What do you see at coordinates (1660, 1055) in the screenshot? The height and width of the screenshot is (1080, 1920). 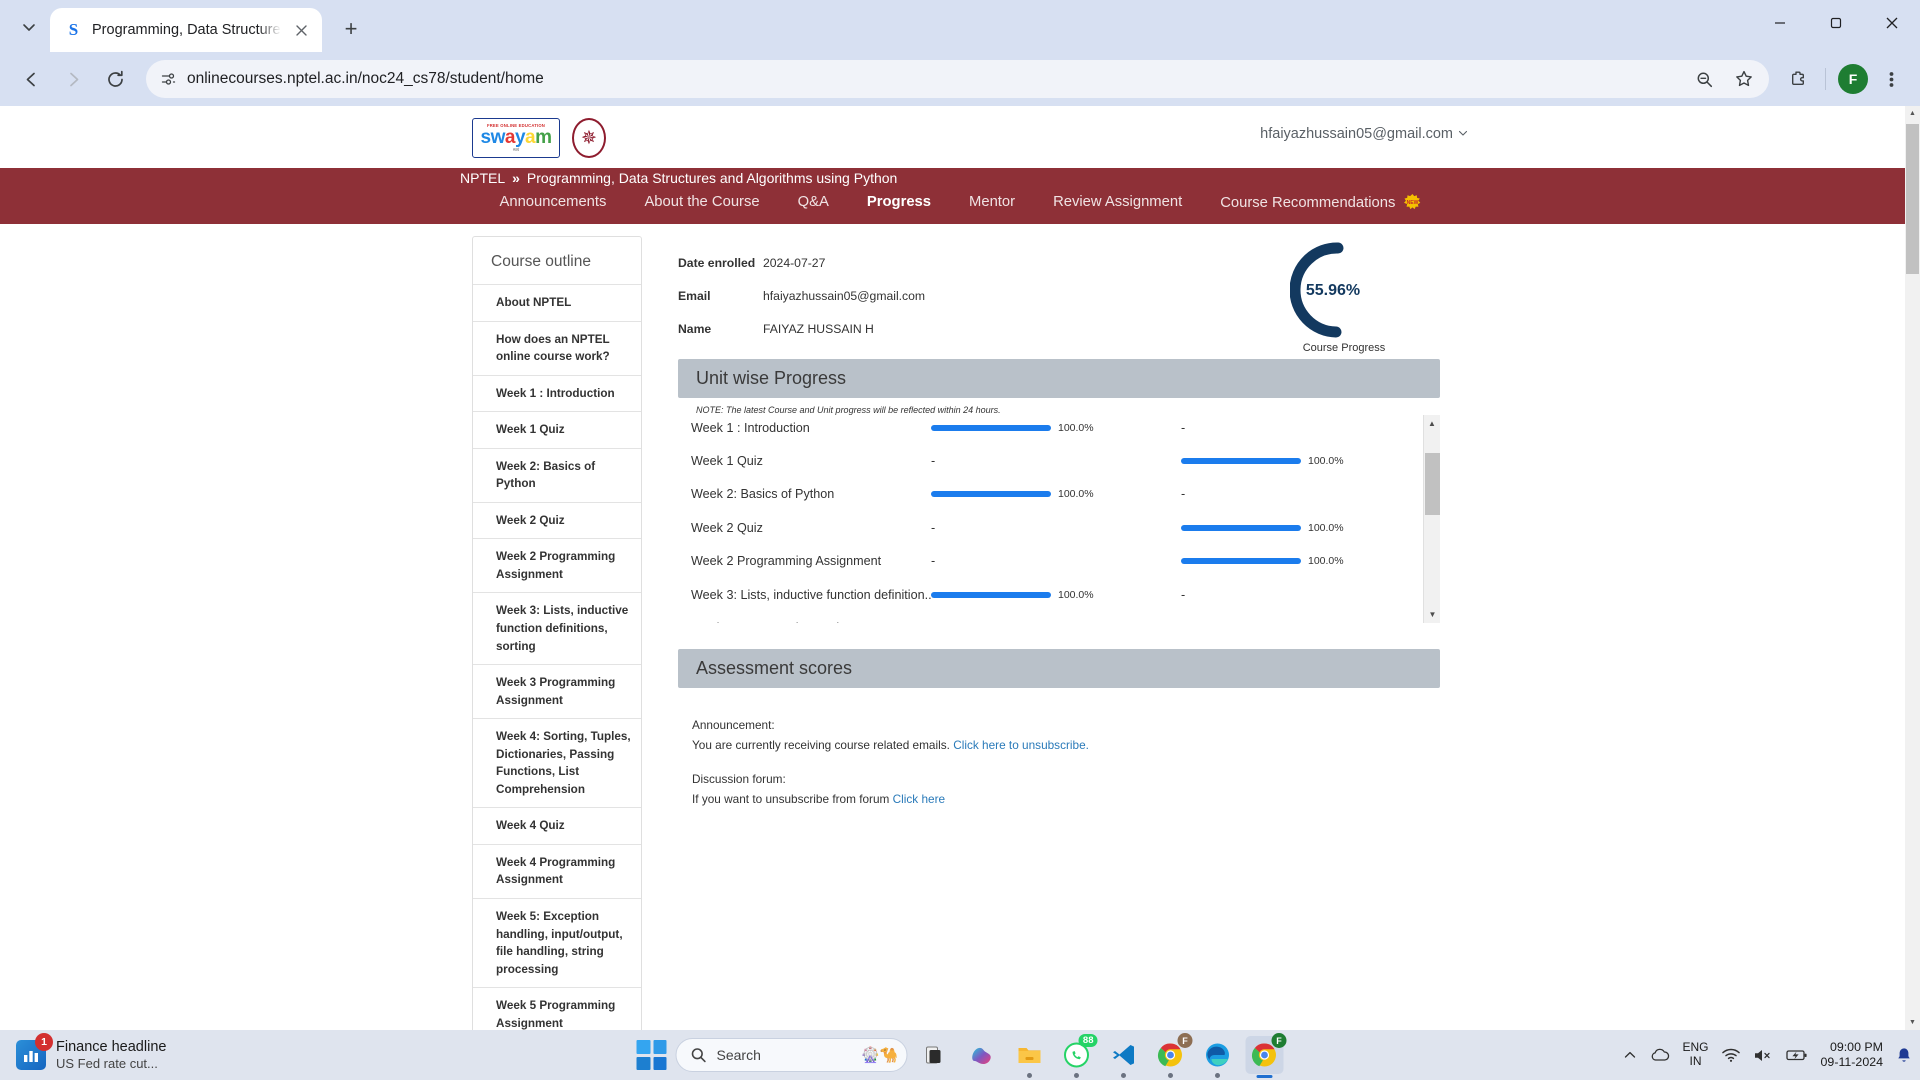 I see `onedrive-cloud-icon` at bounding box center [1660, 1055].